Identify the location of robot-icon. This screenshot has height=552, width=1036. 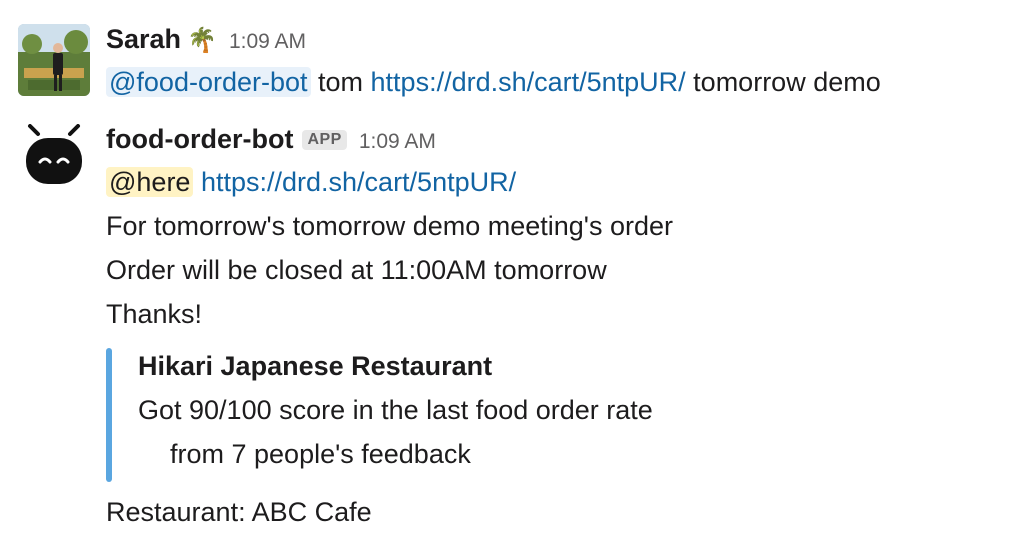
(54, 160).